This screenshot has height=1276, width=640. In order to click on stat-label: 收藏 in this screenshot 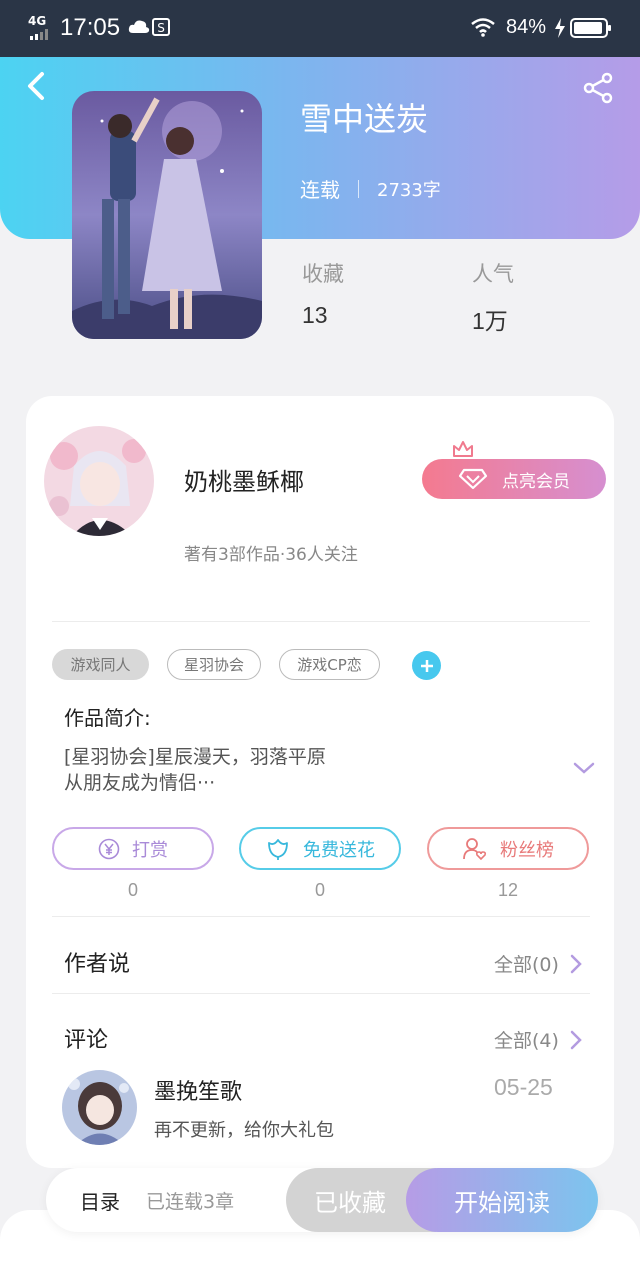, I will do `click(323, 274)`.